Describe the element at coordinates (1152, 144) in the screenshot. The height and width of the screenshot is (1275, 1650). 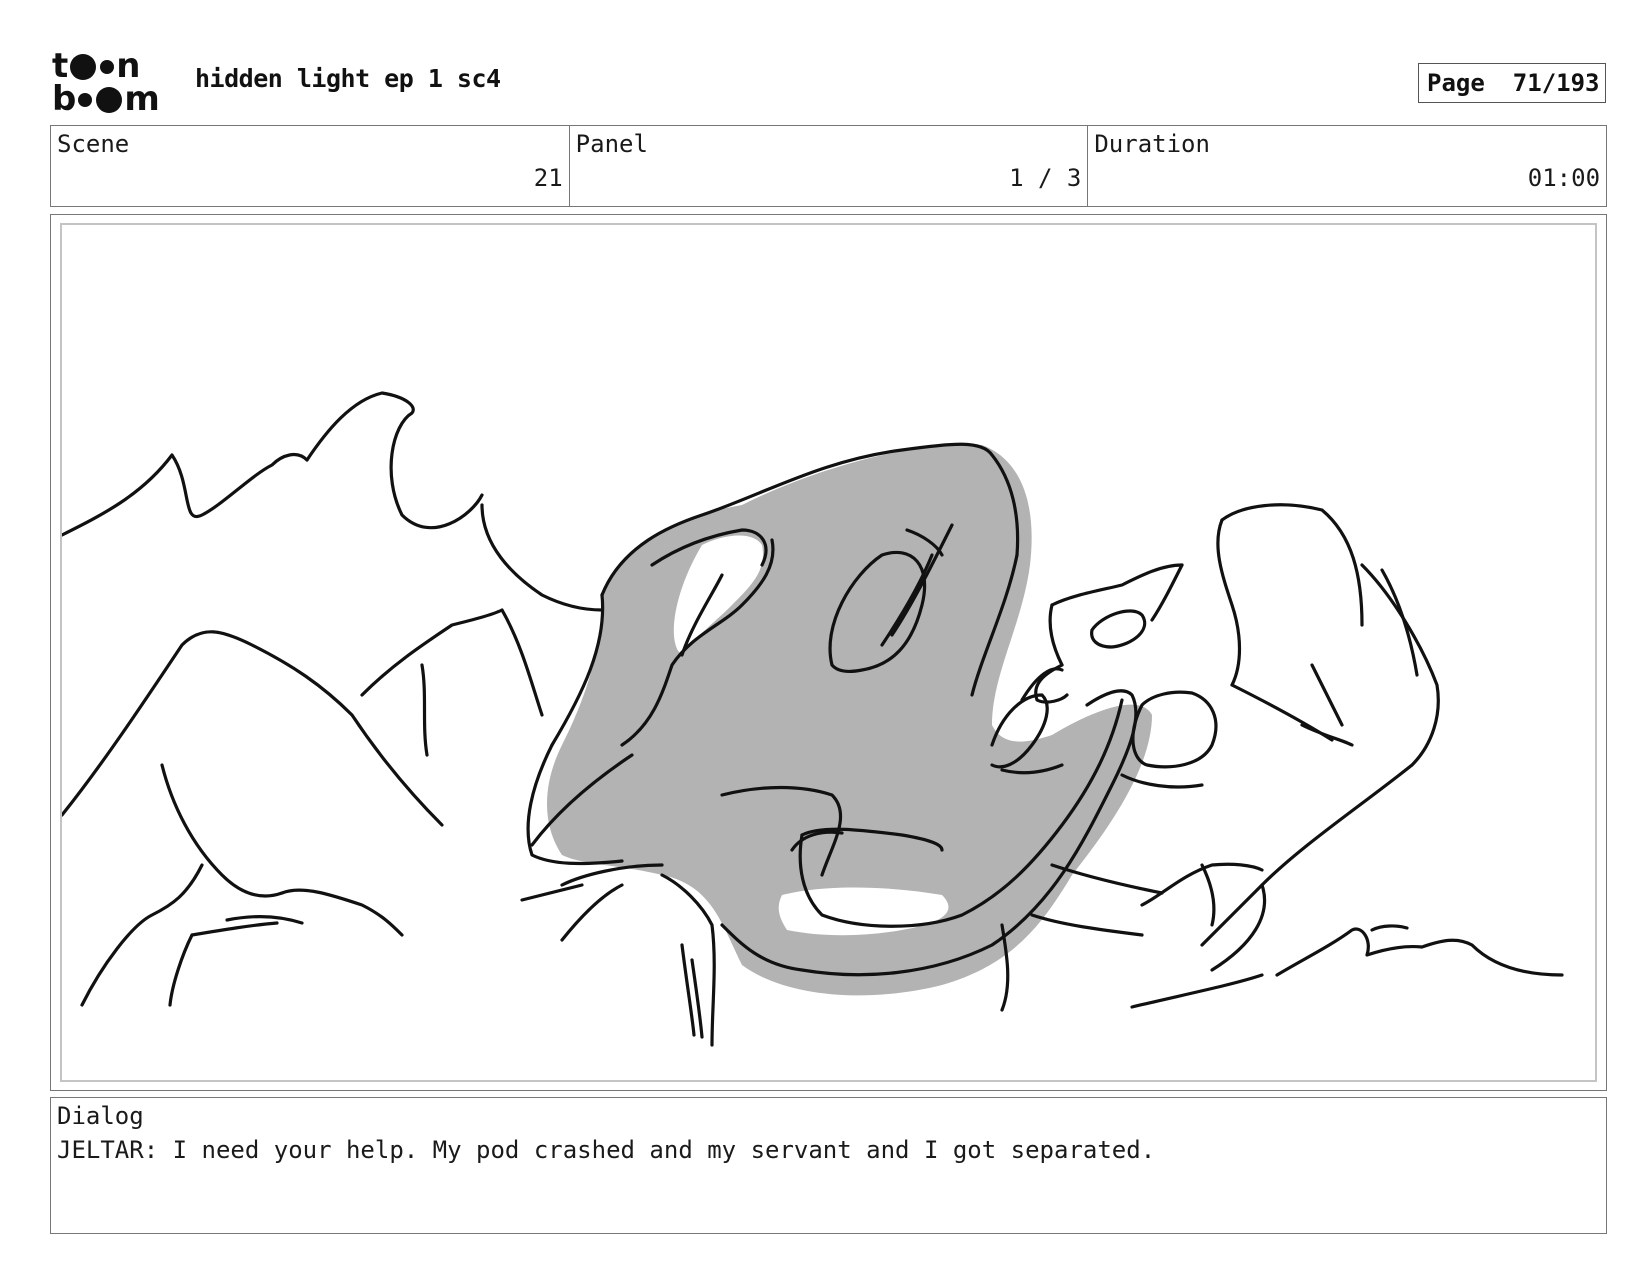
I see `duration-label: Duration` at that location.